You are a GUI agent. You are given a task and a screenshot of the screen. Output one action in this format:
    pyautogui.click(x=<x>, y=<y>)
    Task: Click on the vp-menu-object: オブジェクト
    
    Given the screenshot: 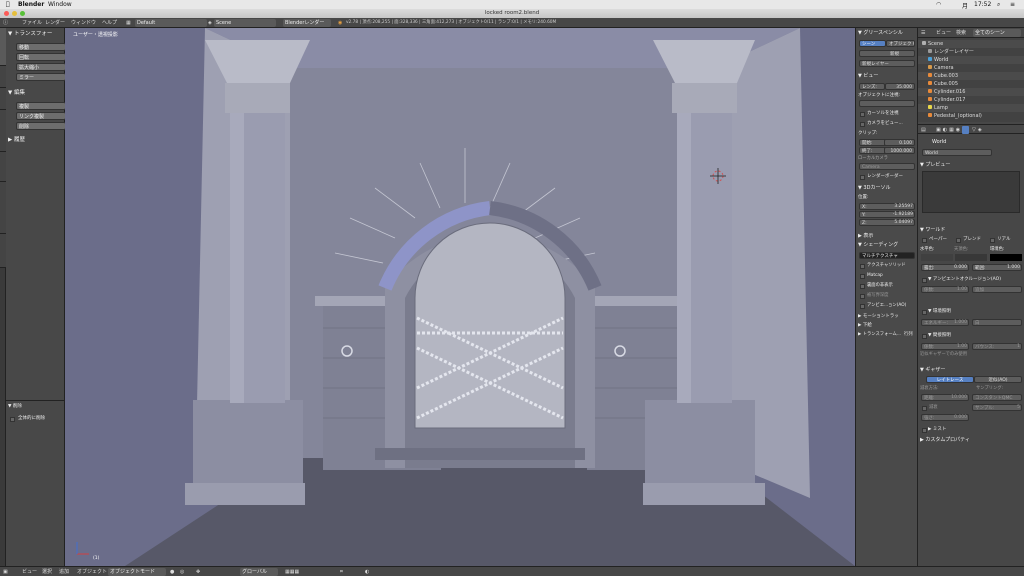 What is the action you would take?
    pyautogui.click(x=92, y=572)
    